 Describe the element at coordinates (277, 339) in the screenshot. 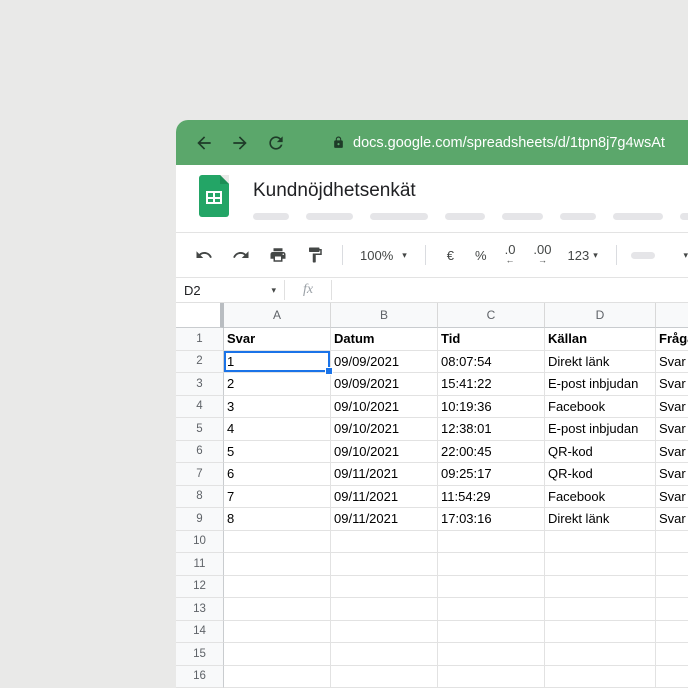

I see `cell-A1: Svar` at that location.